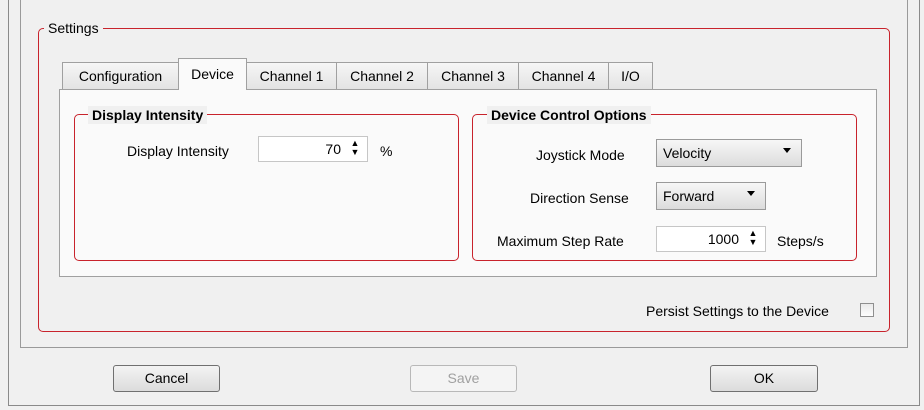  Describe the element at coordinates (580, 155) in the screenshot. I see `joystick-mode-label: Joystick Mode` at that location.